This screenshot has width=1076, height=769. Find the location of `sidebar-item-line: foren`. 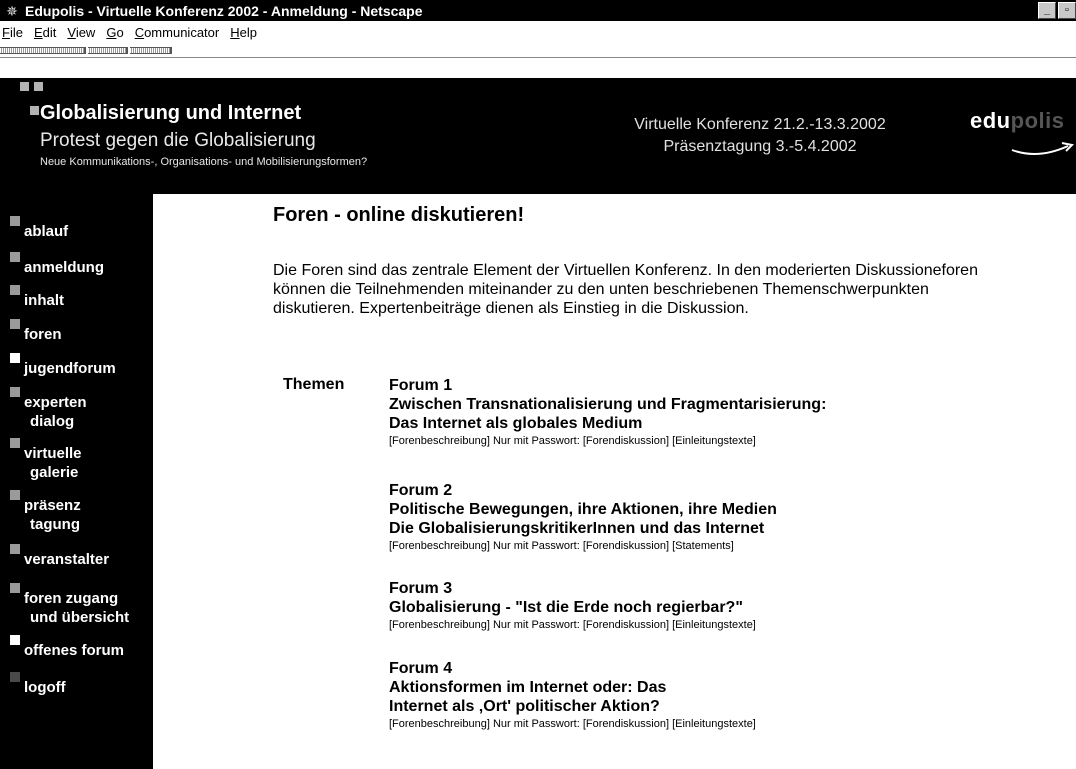

sidebar-item-line: foren is located at coordinates (43, 334).